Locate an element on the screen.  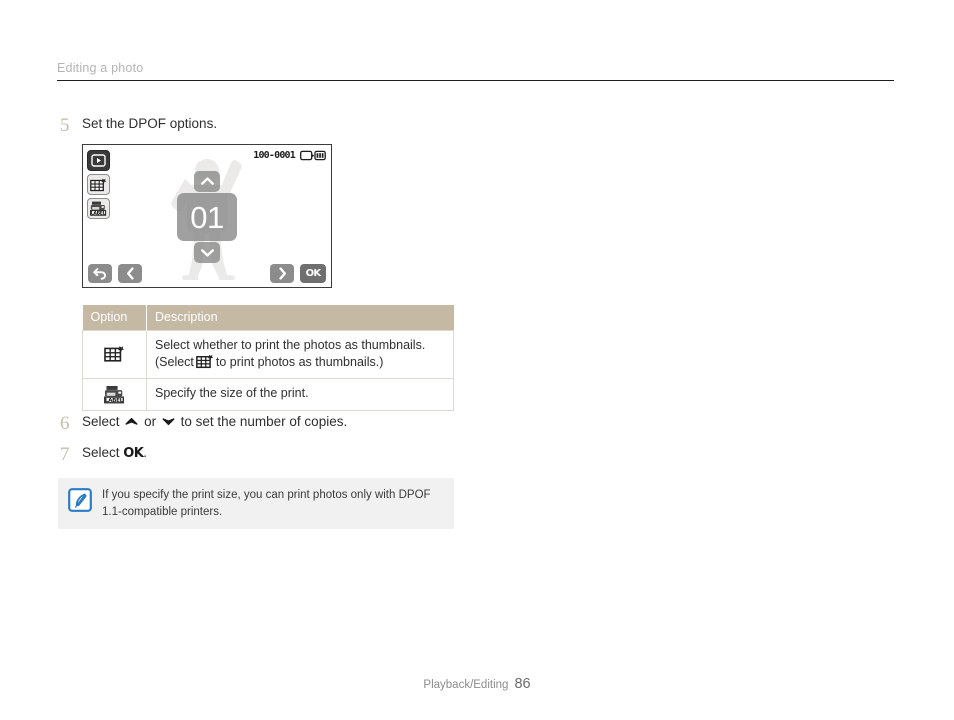
step-7-text: Select OK. is located at coordinates (114, 453).